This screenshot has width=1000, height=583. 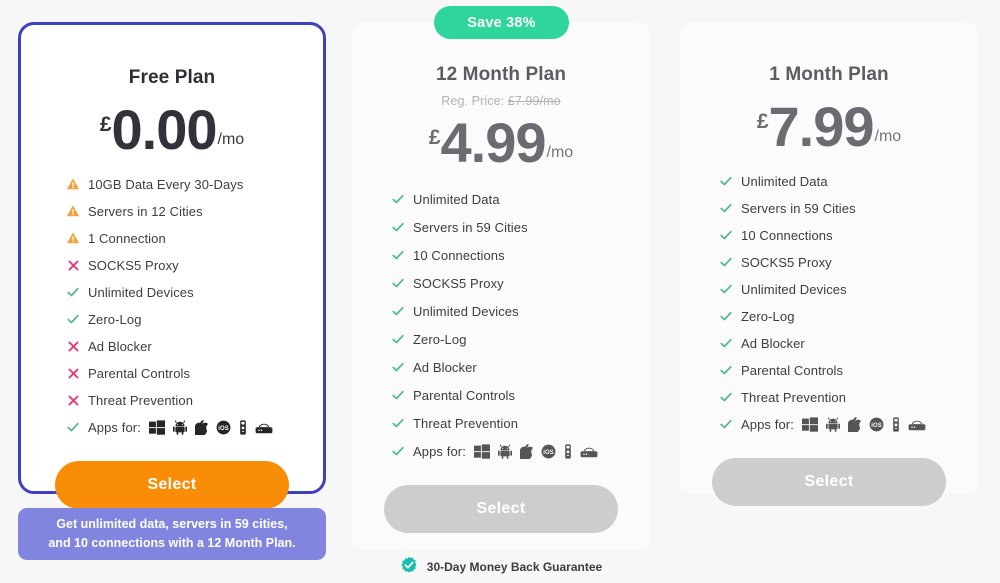 I want to click on verified-badge-icon, so click(x=409, y=566).